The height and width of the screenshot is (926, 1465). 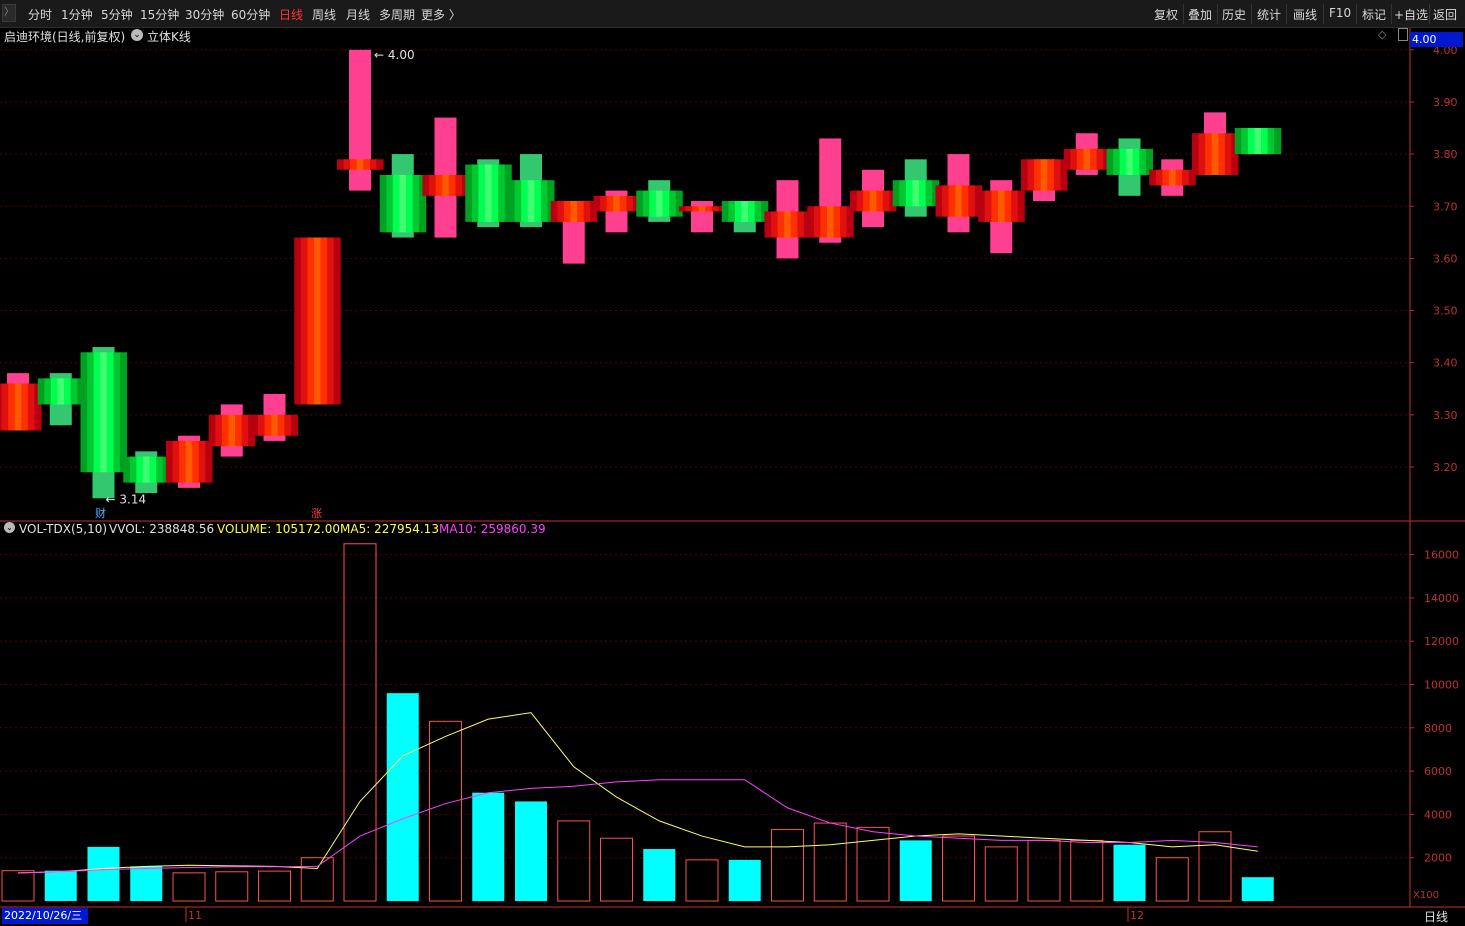 What do you see at coordinates (126, 499) in the screenshot?
I see `low-price-label: ← 3.14` at bounding box center [126, 499].